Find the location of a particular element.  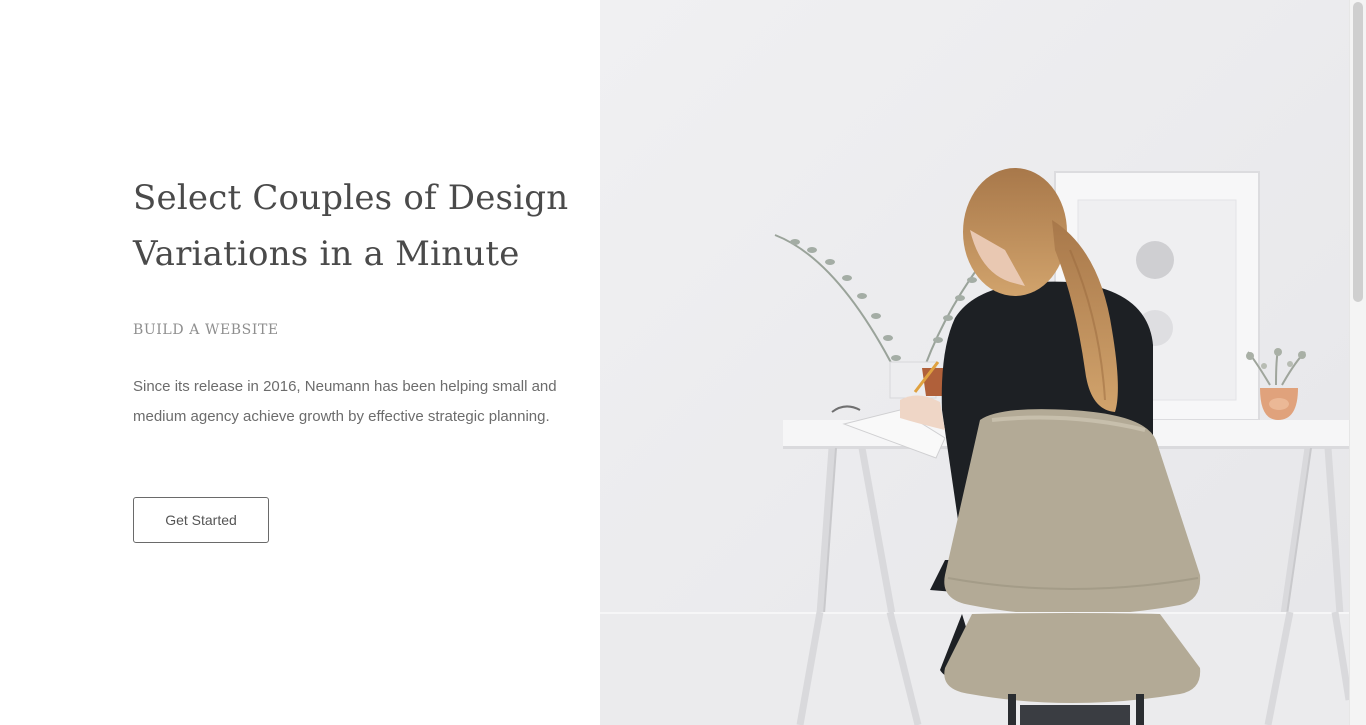

hero-subtitle: BUILD A WEBSITE is located at coordinates (206, 330).